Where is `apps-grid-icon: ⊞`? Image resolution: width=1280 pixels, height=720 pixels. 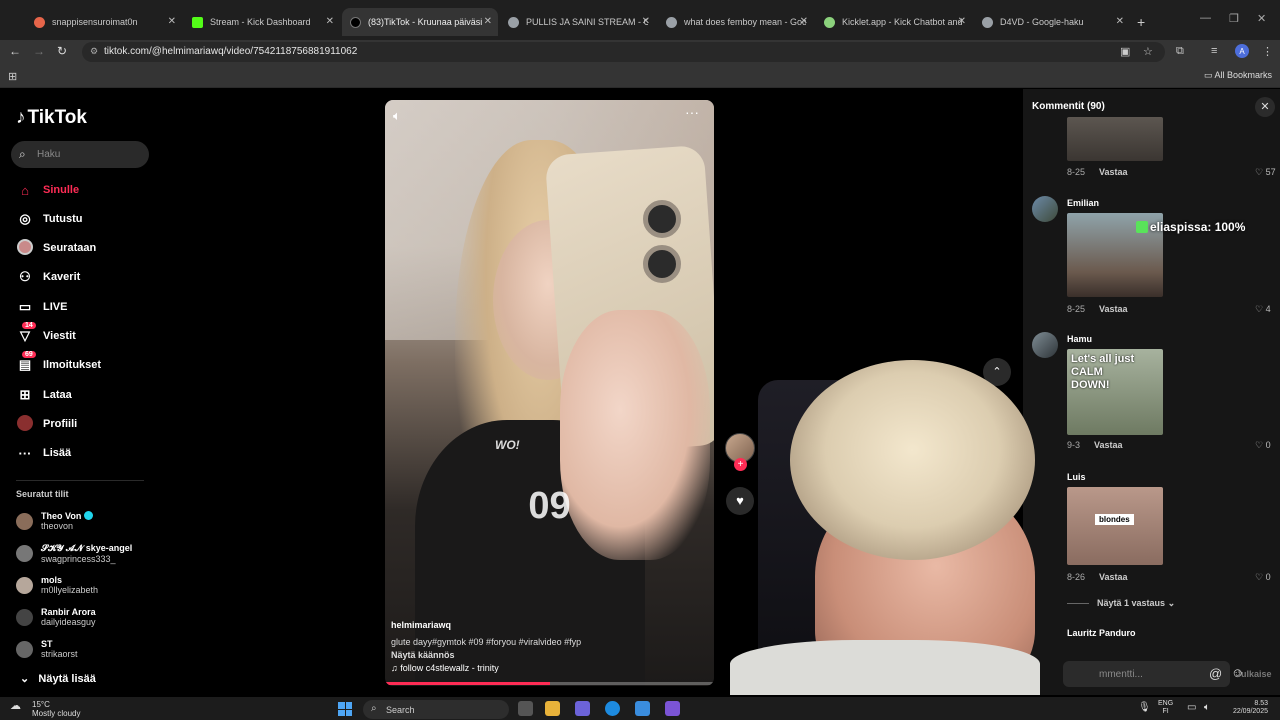
apps-grid-icon: ⊞ is located at coordinates (12, 76).